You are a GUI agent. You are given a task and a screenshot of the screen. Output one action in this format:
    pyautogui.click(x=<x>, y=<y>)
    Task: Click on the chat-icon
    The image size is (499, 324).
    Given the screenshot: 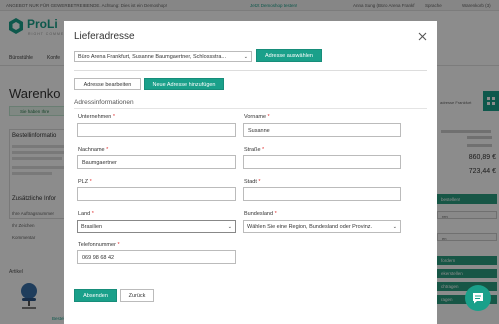 What is the action you would take?
    pyautogui.click(x=478, y=298)
    